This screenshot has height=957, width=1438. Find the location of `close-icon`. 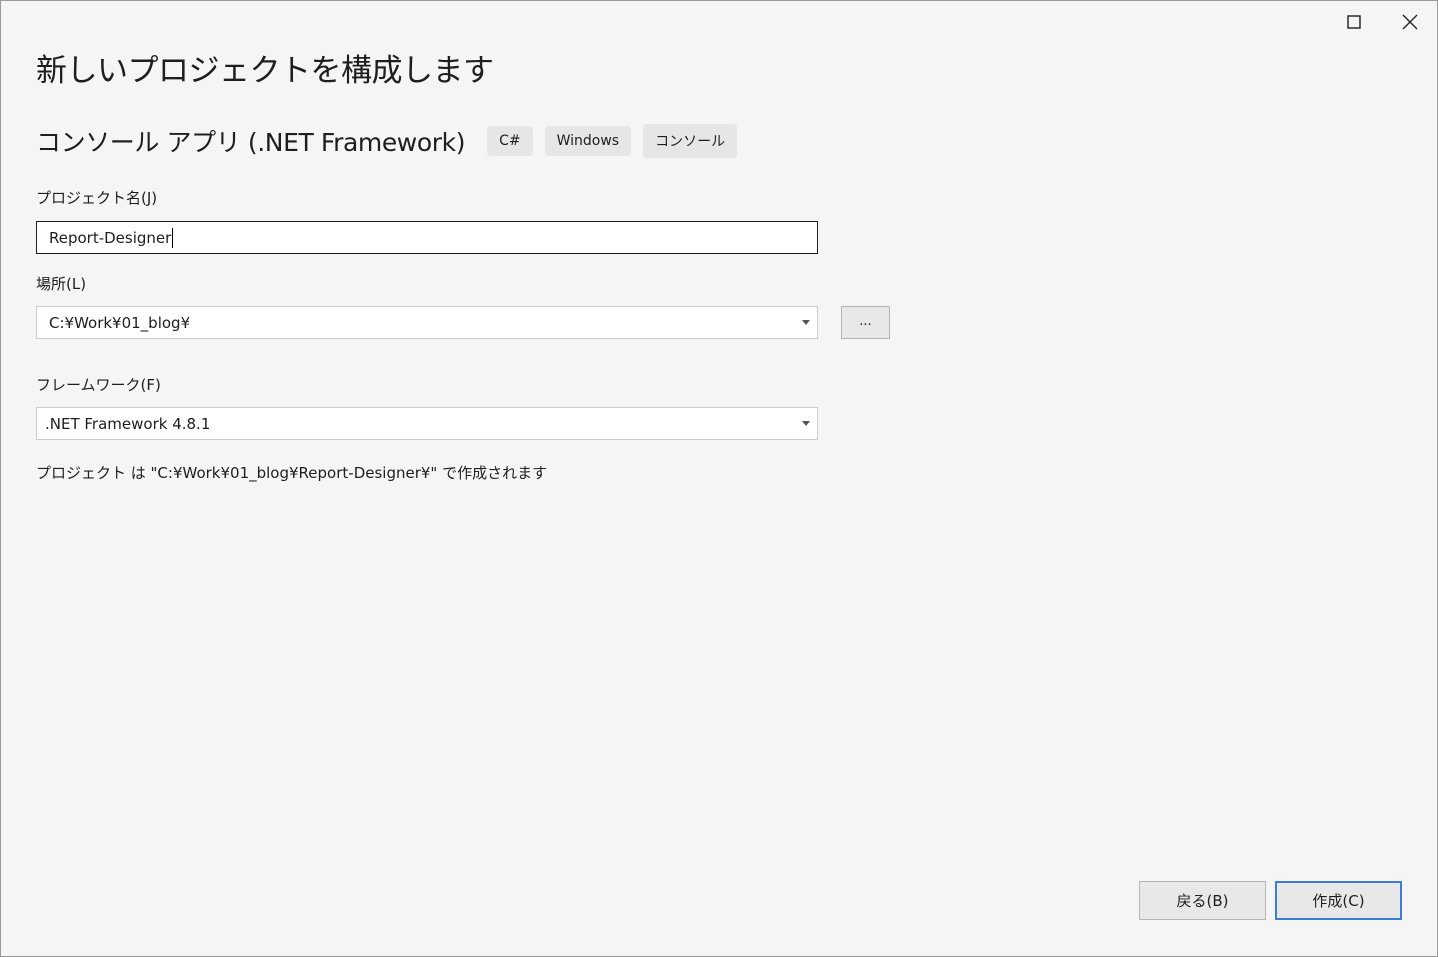

close-icon is located at coordinates (1410, 22).